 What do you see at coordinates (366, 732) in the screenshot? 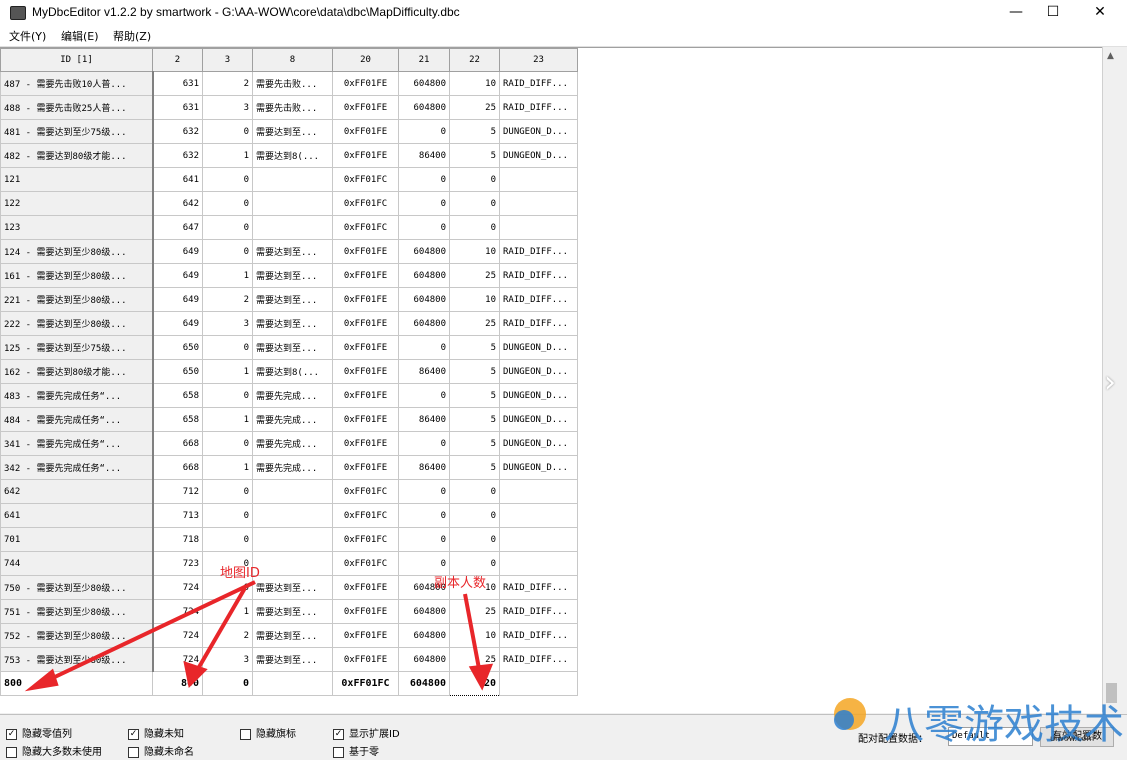
I see `option-show-ext-id: ✓ 显示扩展ID` at bounding box center [366, 732].